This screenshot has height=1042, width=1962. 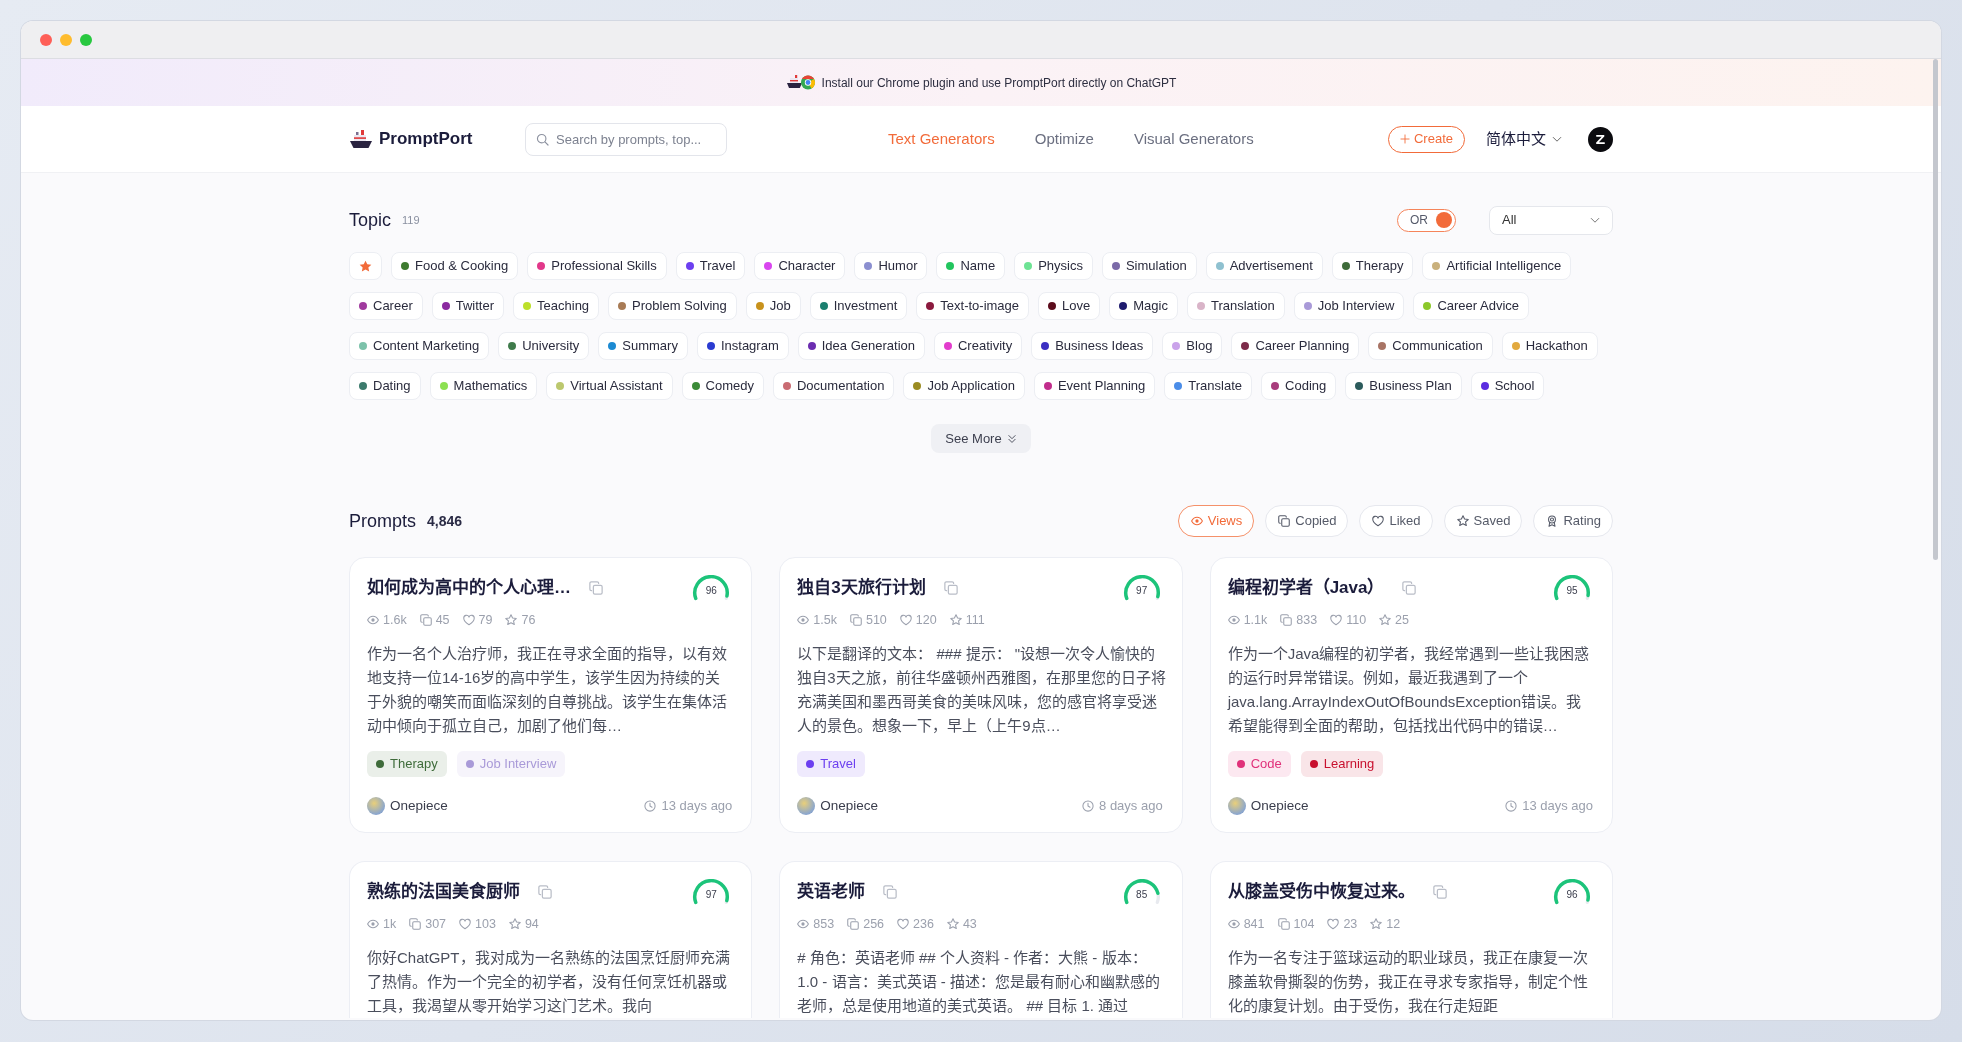 What do you see at coordinates (419, 346) in the screenshot?
I see `topic-chip: Content Marketing` at bounding box center [419, 346].